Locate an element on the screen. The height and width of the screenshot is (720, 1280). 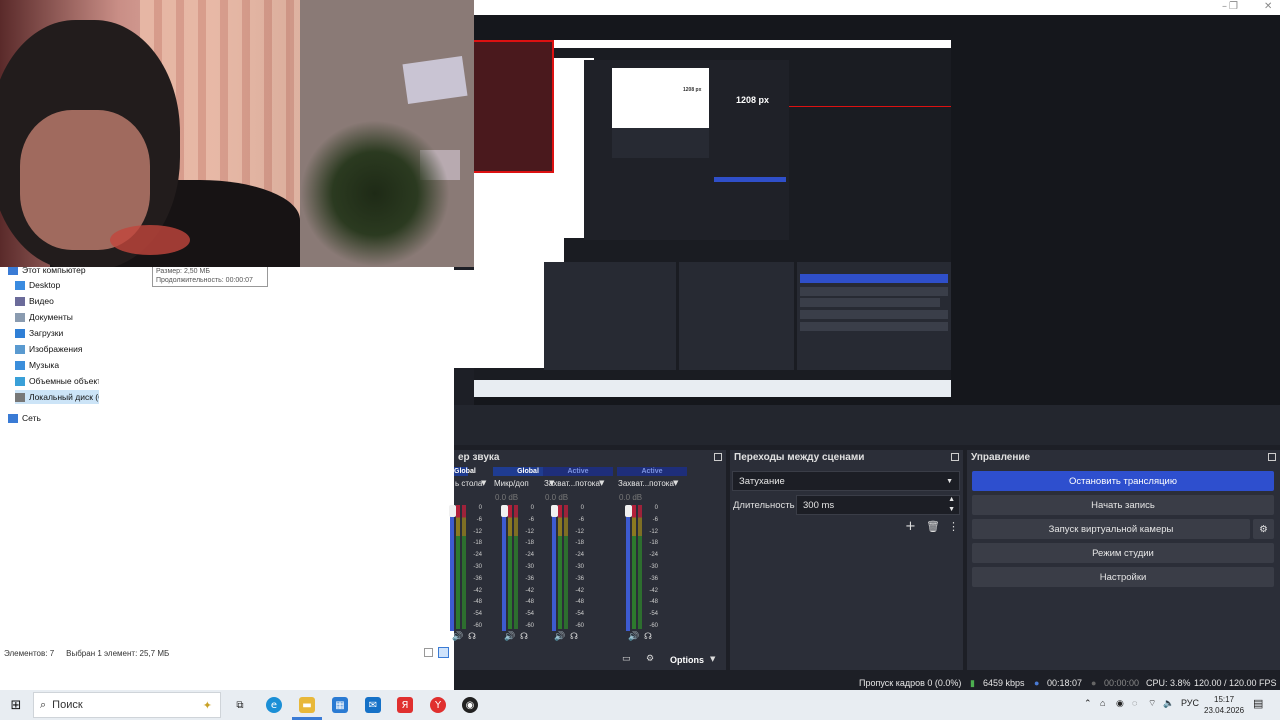
stream-icon: ● is located at coordinates (1037, 683).